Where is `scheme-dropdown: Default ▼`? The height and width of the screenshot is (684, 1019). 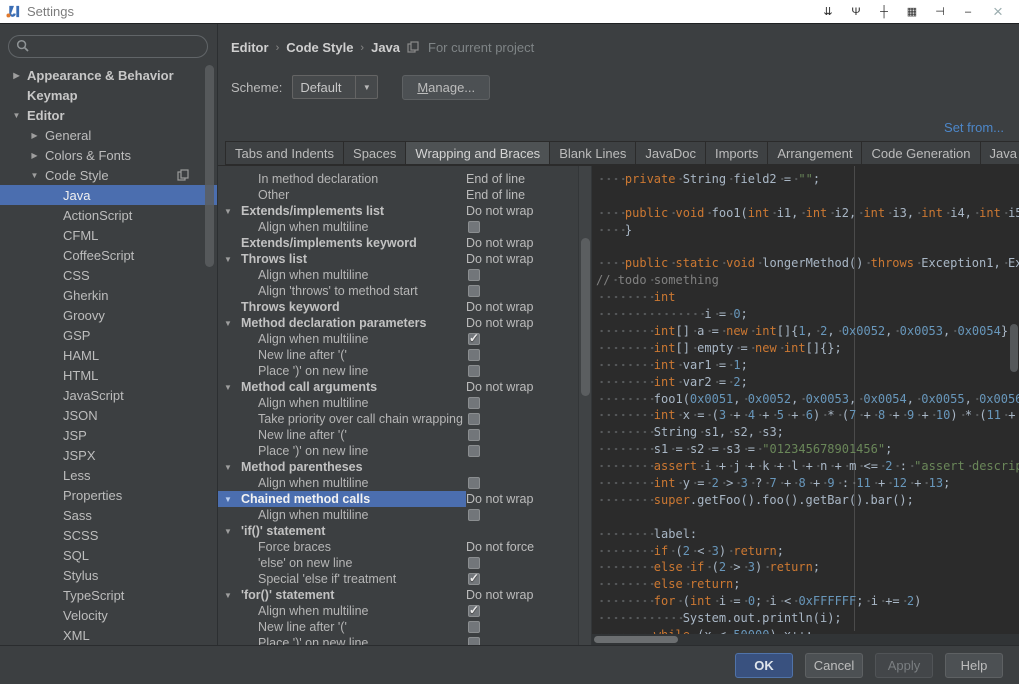
scheme-dropdown: Default ▼ is located at coordinates (335, 87).